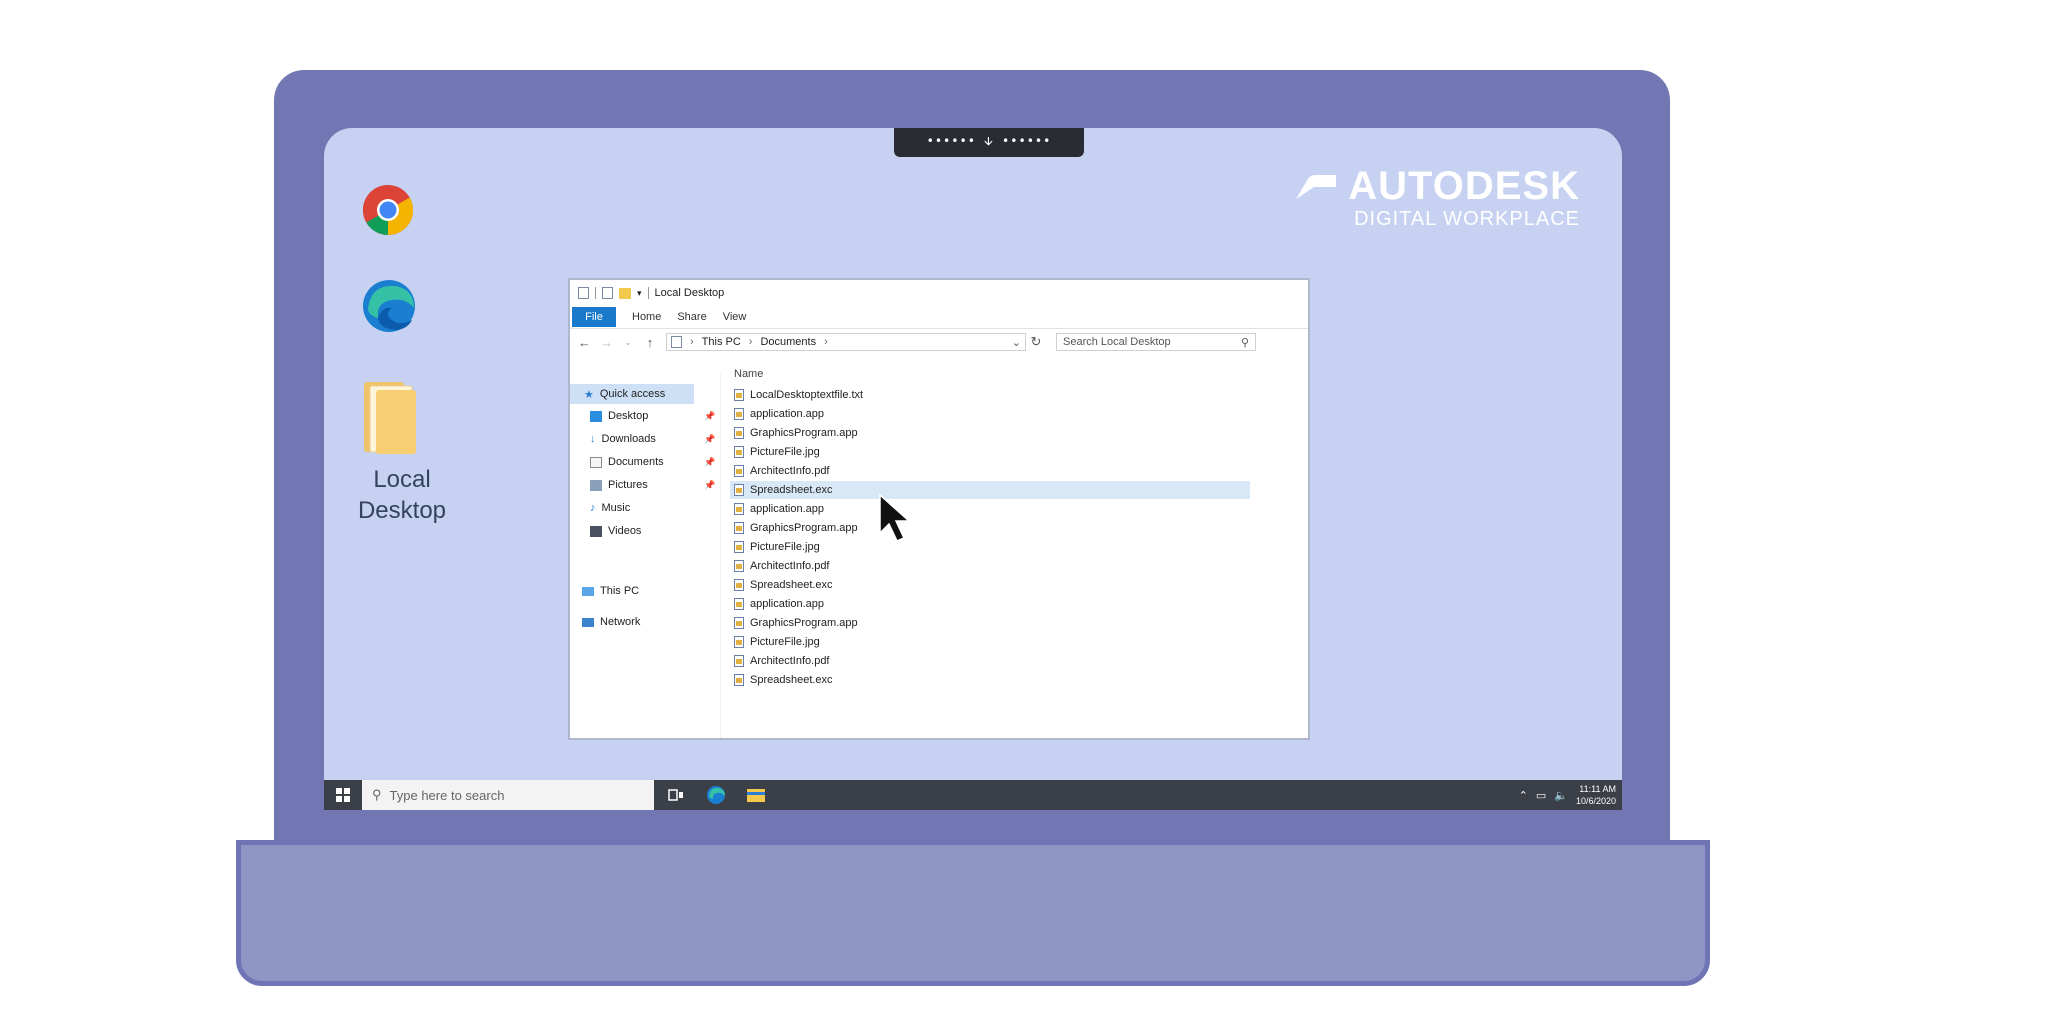  I want to click on breadcrumb-this-pc: This PC, so click(721, 342).